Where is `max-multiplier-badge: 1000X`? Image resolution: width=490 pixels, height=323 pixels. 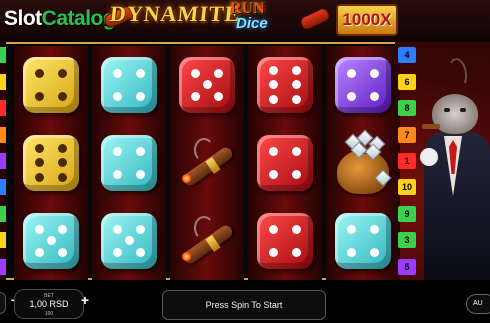
max-multiplier-badge: 1000X is located at coordinates (367, 20).